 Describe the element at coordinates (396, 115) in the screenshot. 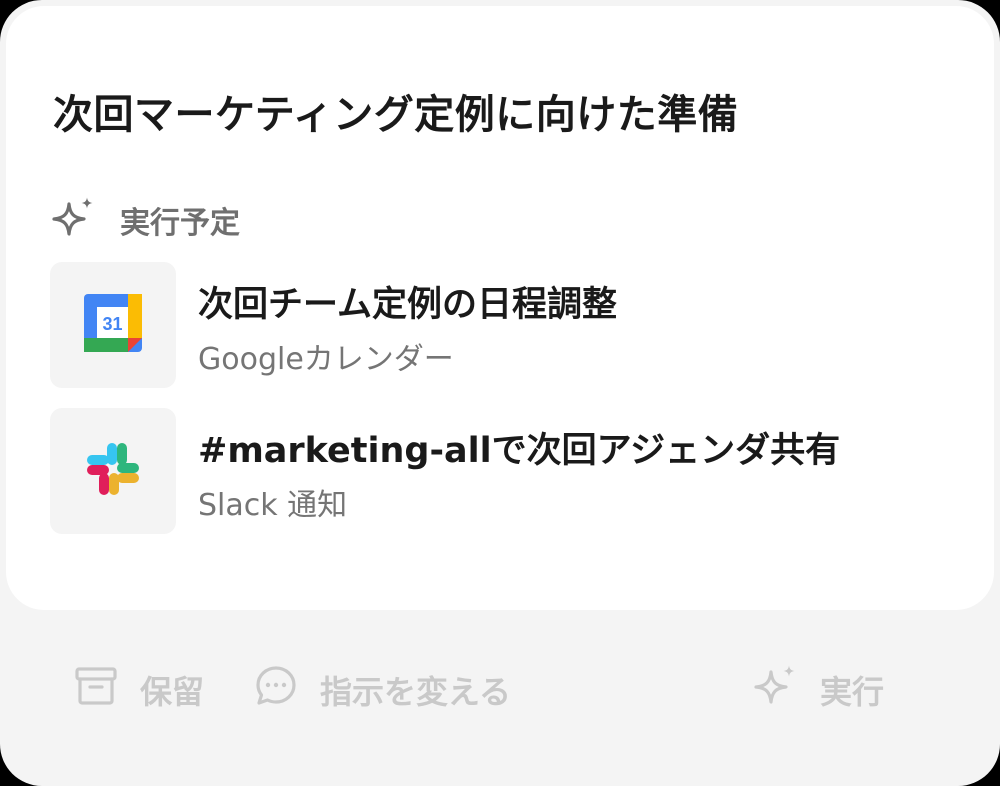

I see `card-title: 次回マーケティング定例に向けた準備` at that location.